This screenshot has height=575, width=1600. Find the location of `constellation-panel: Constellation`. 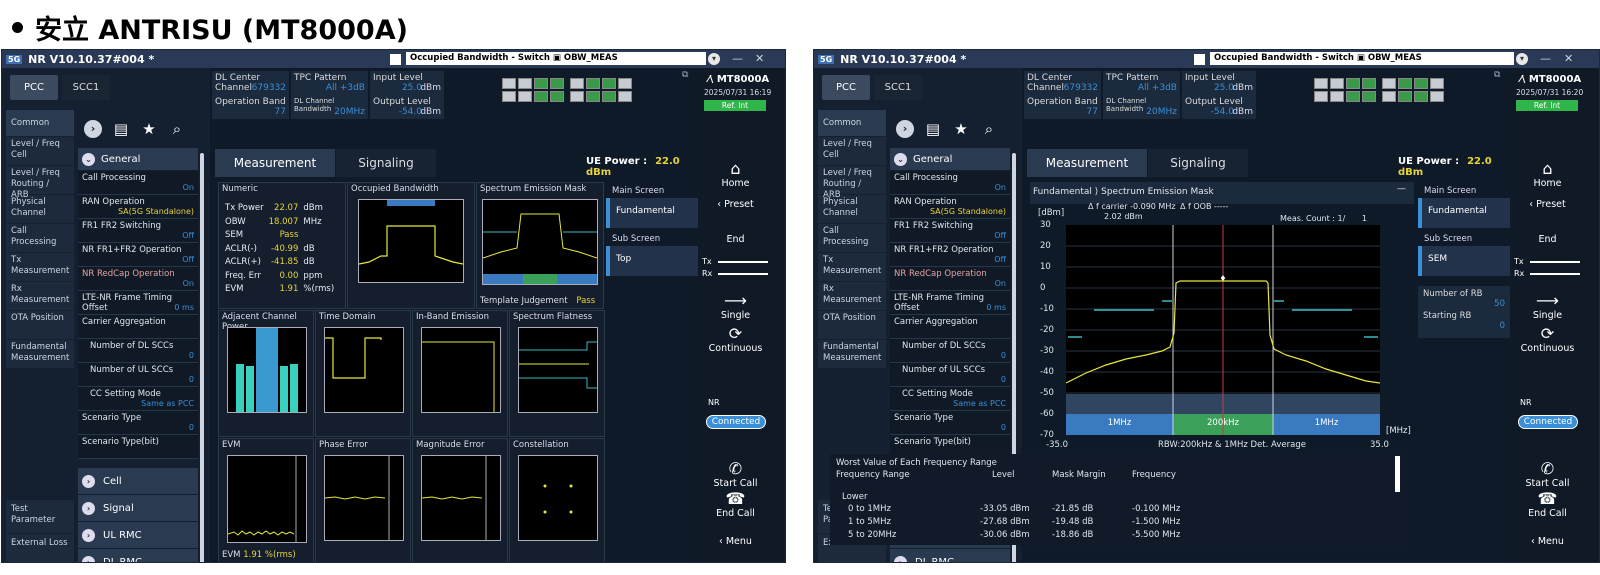

constellation-panel: Constellation is located at coordinates (557, 500).